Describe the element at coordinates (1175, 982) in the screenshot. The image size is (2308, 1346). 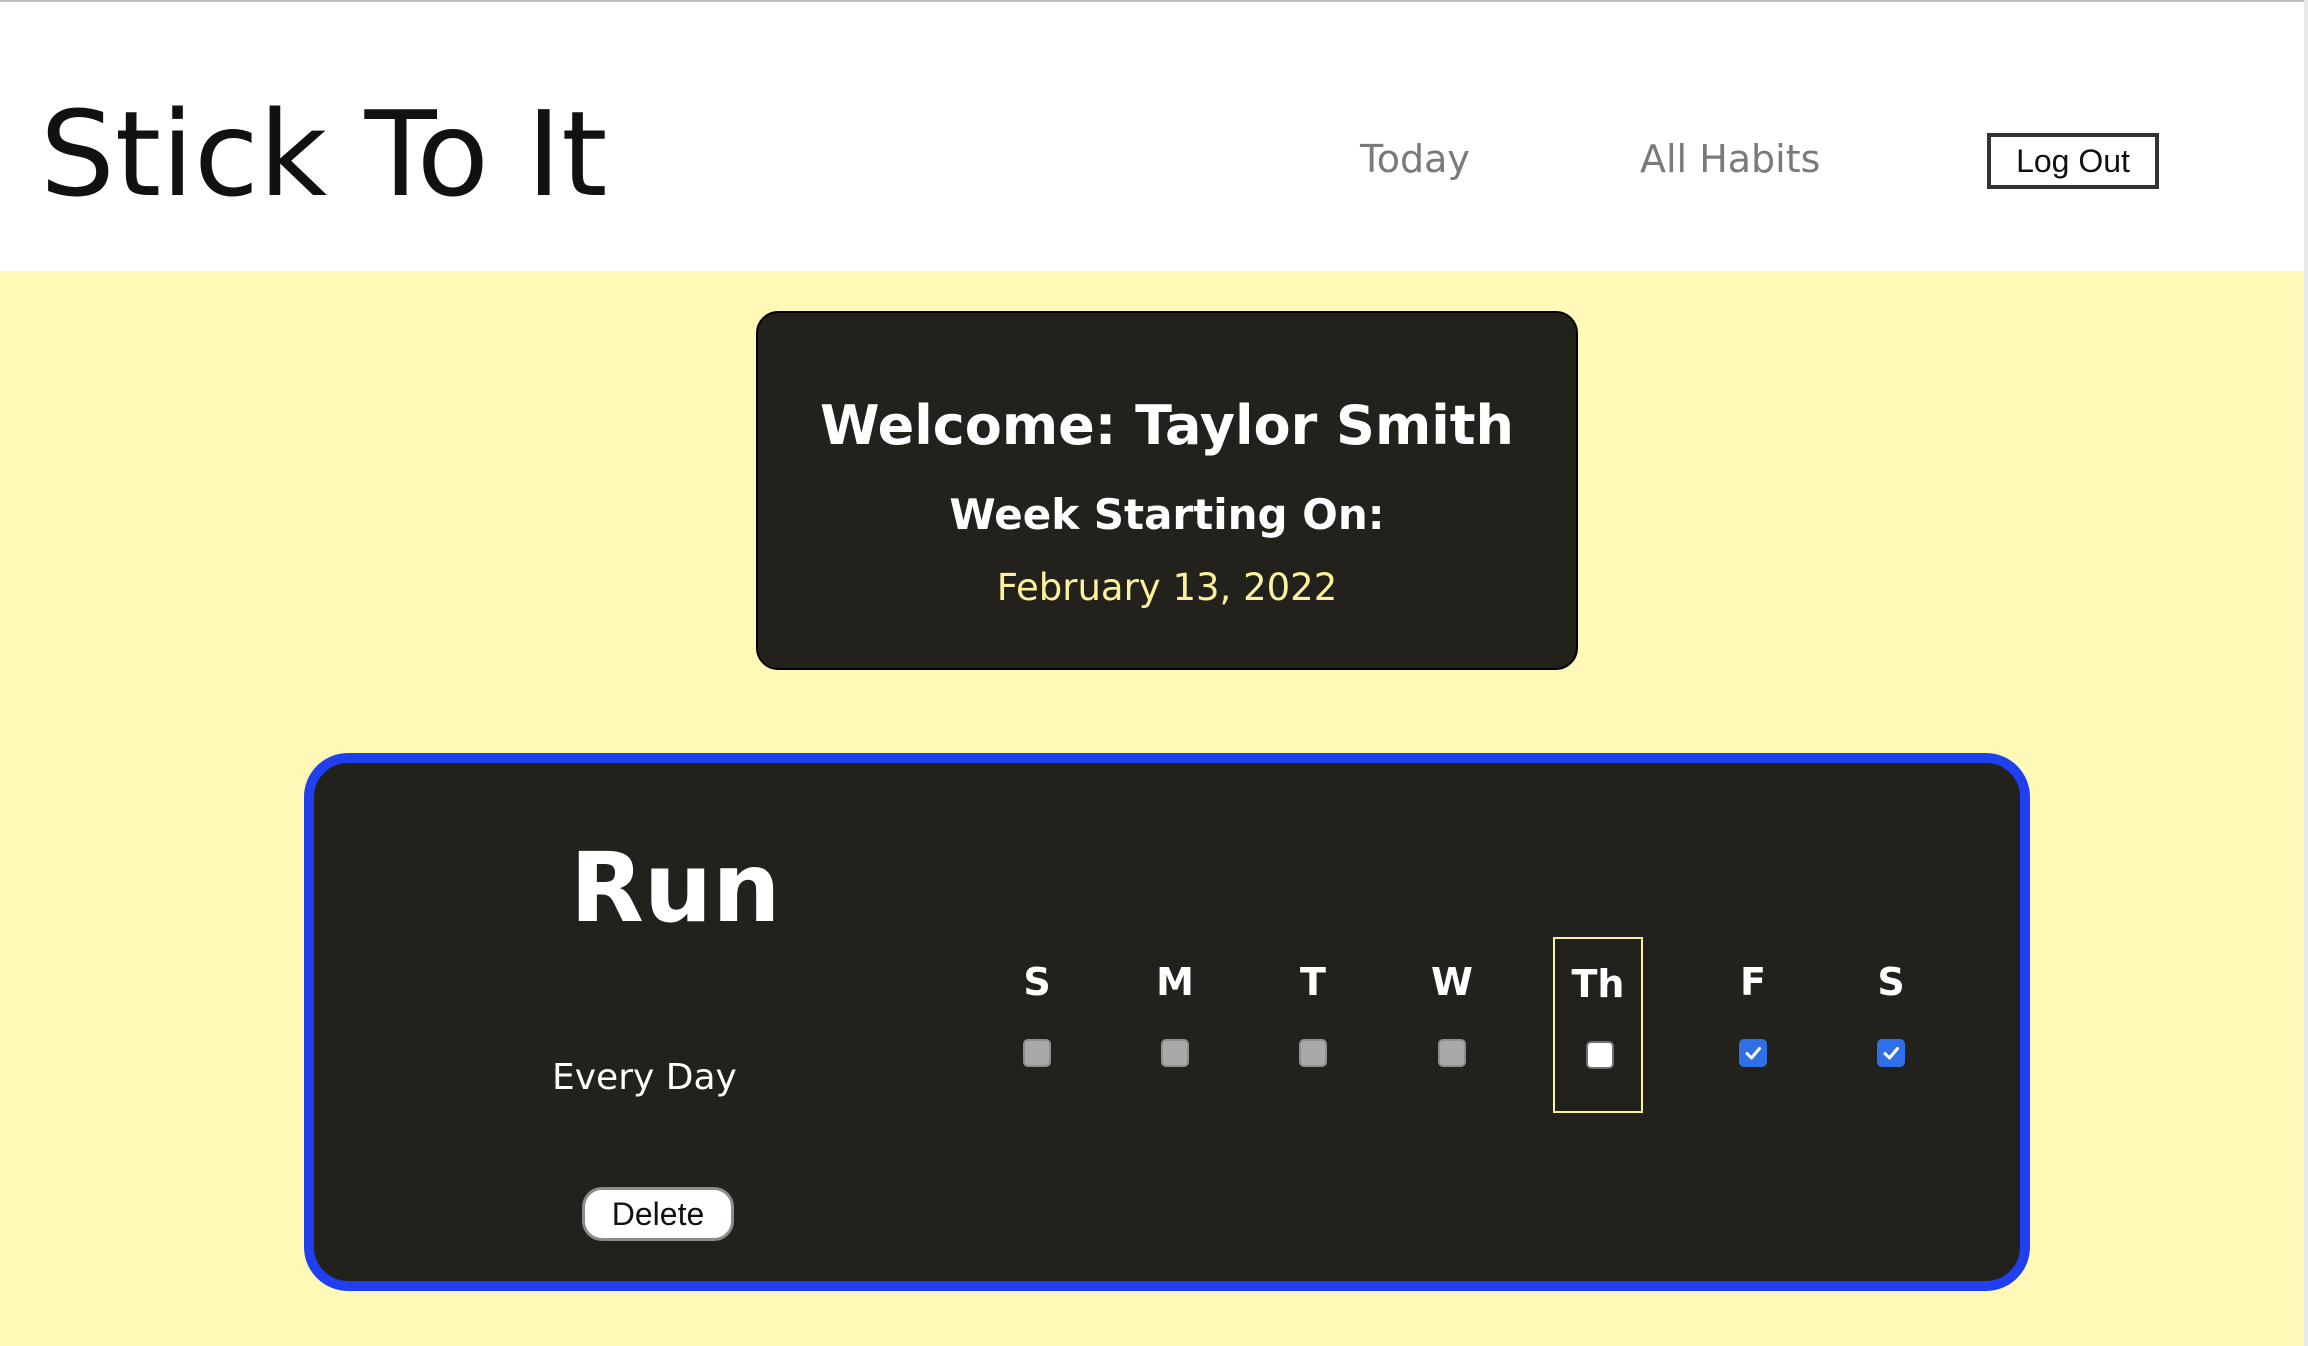
I see `day-label: M` at that location.